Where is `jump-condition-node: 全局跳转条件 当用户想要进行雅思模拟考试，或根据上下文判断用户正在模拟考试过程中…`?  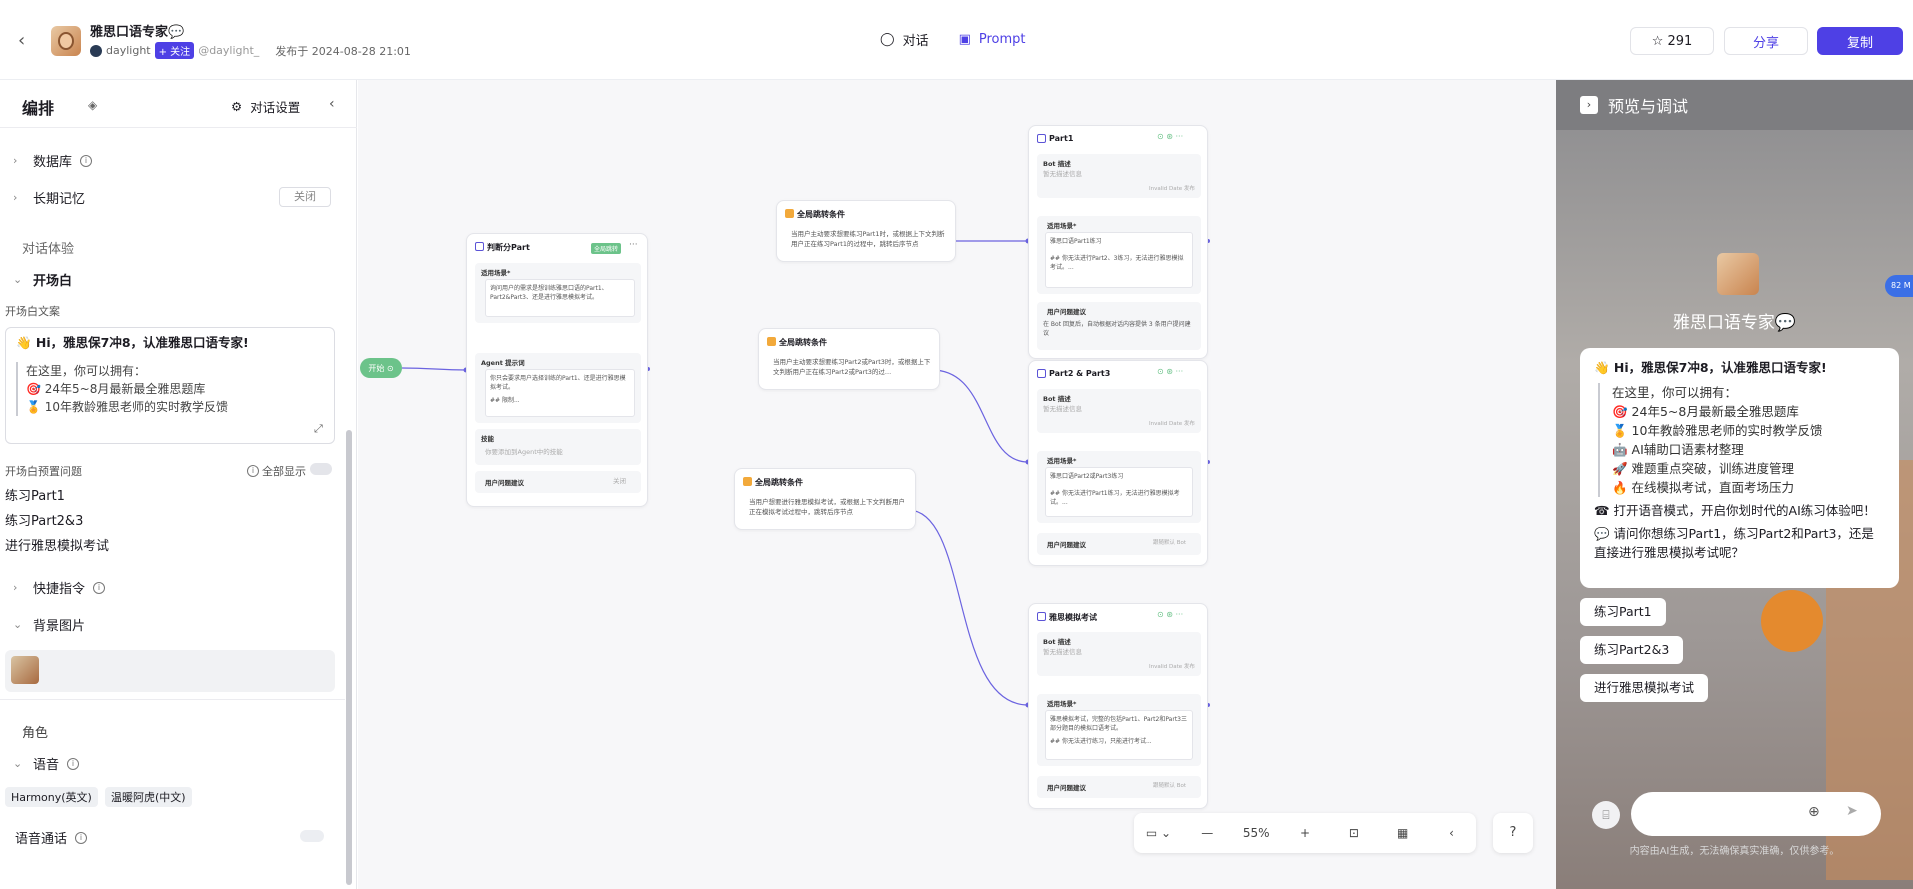 jump-condition-node: 全局跳转条件 当用户想要进行雅思模拟考试，或根据上下文判断用户正在模拟考试过程中… is located at coordinates (825, 499).